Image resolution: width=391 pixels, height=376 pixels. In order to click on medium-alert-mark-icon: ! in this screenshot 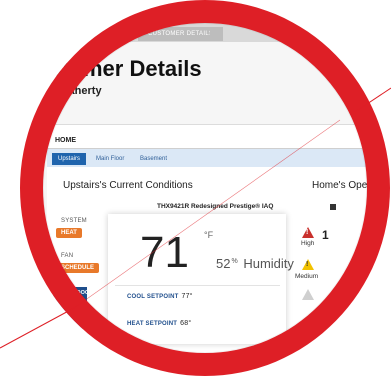, I will do `click(307, 264)`.